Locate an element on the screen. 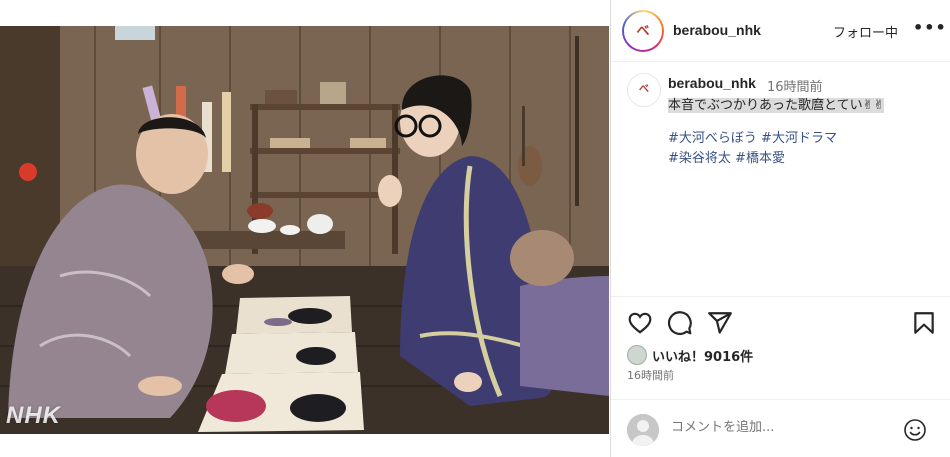  hashtag-link: #大河べらぼう is located at coordinates (712, 138).